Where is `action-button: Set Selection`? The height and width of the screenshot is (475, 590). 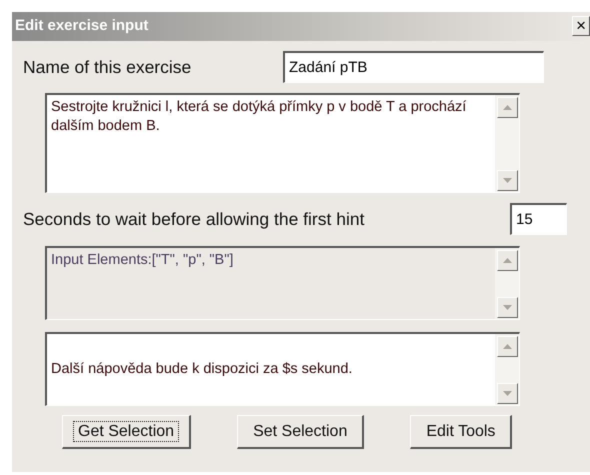
action-button: Set Selection is located at coordinates (300, 432).